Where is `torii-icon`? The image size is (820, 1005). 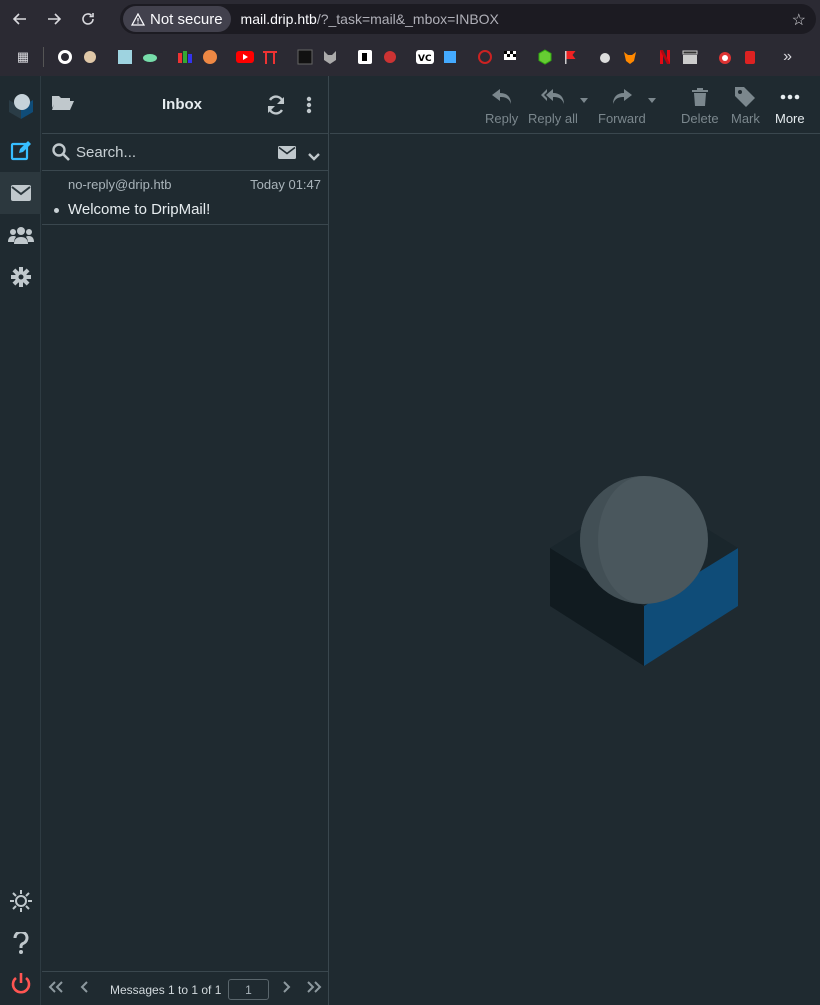 torii-icon is located at coordinates (270, 57).